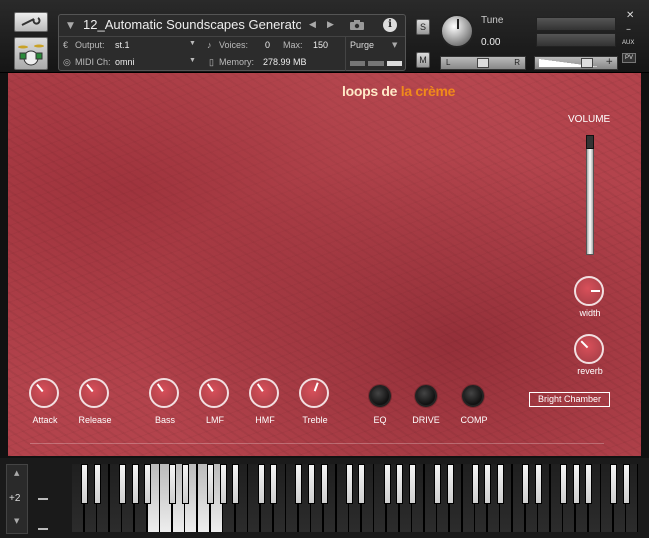 This screenshot has width=649, height=538. What do you see at coordinates (317, 443) in the screenshot?
I see `panel-divider` at bounding box center [317, 443].